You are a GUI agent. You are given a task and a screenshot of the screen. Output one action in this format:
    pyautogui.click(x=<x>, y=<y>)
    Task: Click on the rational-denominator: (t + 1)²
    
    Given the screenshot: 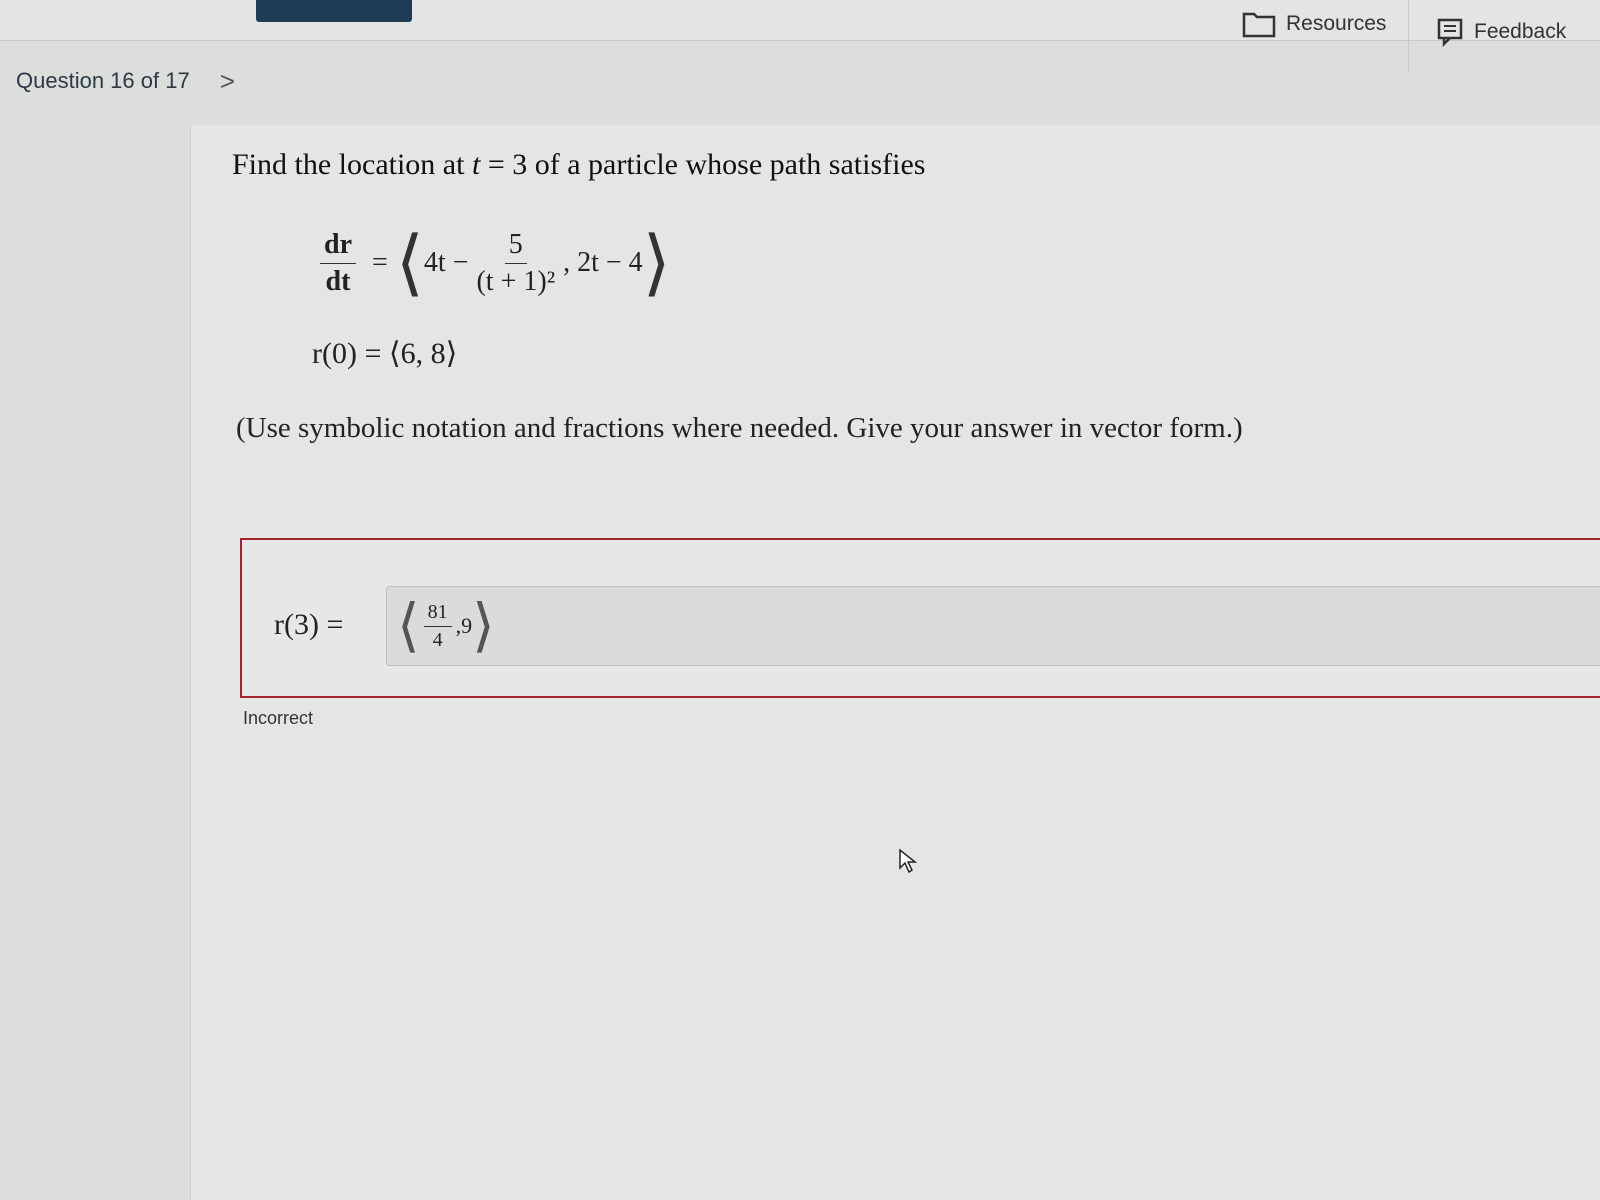 What is the action you would take?
    pyautogui.click(x=516, y=281)
    